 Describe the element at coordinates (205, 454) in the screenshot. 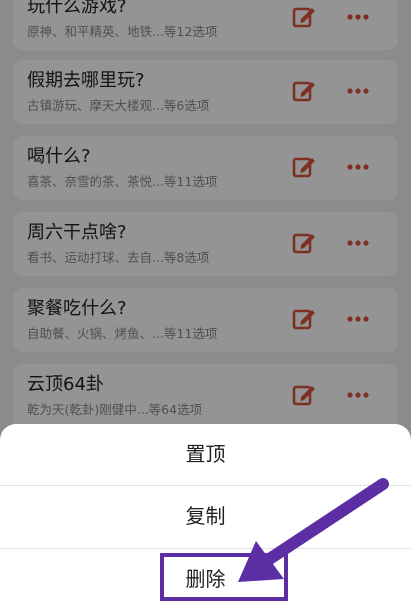

I see `pin-button: 置顶` at that location.